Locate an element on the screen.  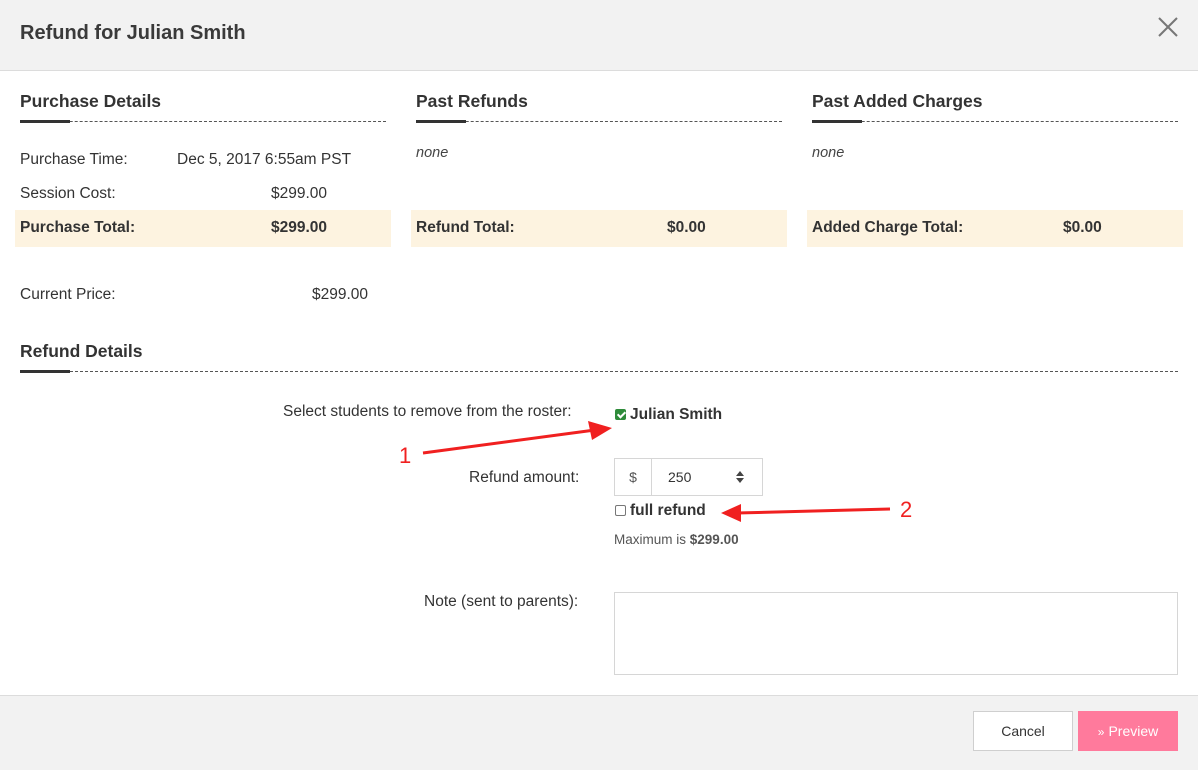
modal-title: Refund for Julian Smith is located at coordinates (133, 33).